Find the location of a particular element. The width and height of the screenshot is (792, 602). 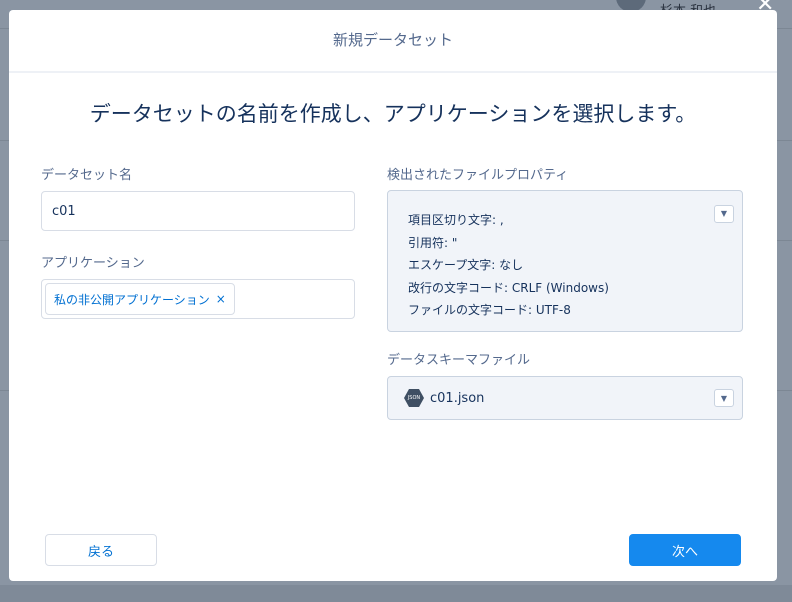

property-delimiter: 項目区切り文字: , is located at coordinates (456, 220).